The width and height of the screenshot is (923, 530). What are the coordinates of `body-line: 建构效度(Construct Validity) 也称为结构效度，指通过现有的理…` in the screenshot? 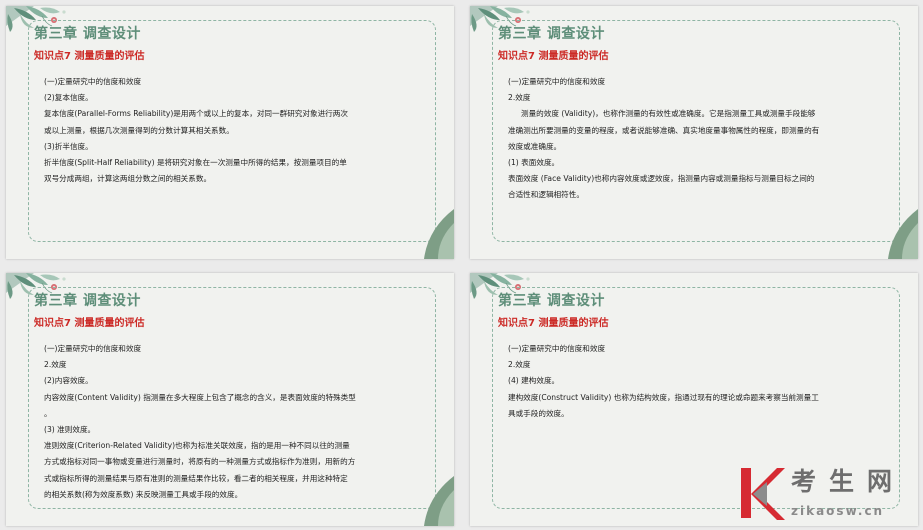 It's located at (663, 397).